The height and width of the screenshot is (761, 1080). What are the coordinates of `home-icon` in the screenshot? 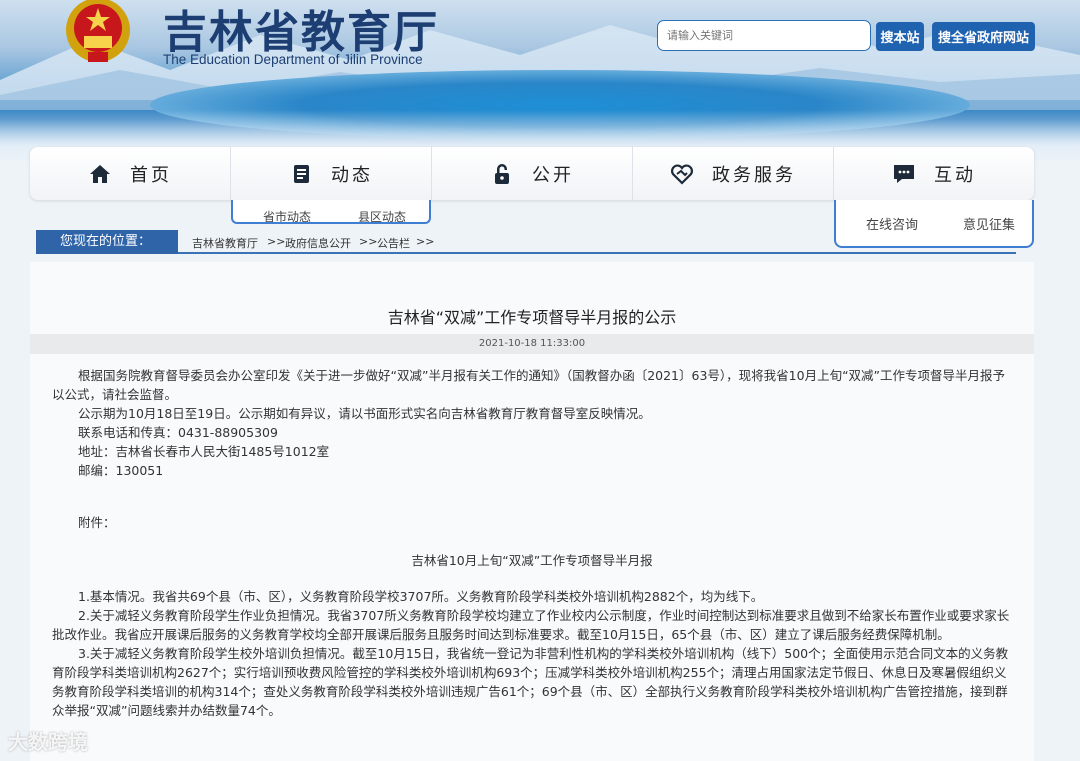 It's located at (100, 173).